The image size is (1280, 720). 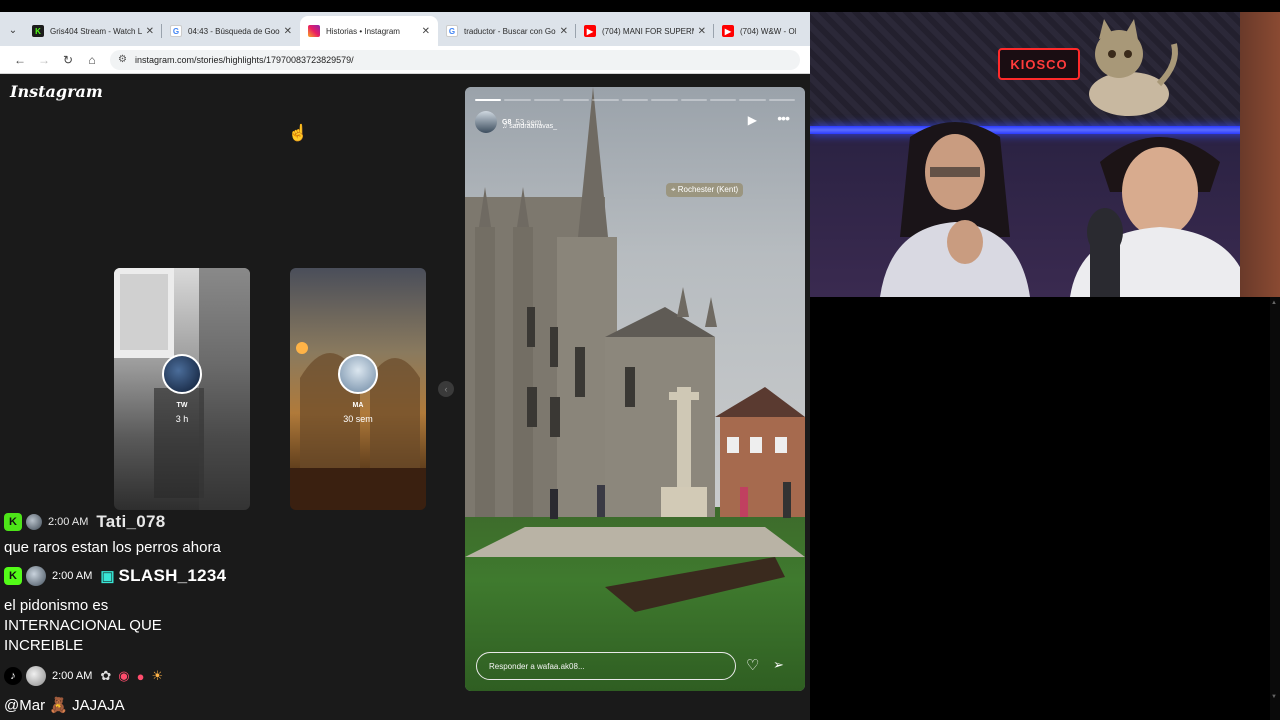 I want to click on preview-time: 30 sem, so click(x=358, y=419).